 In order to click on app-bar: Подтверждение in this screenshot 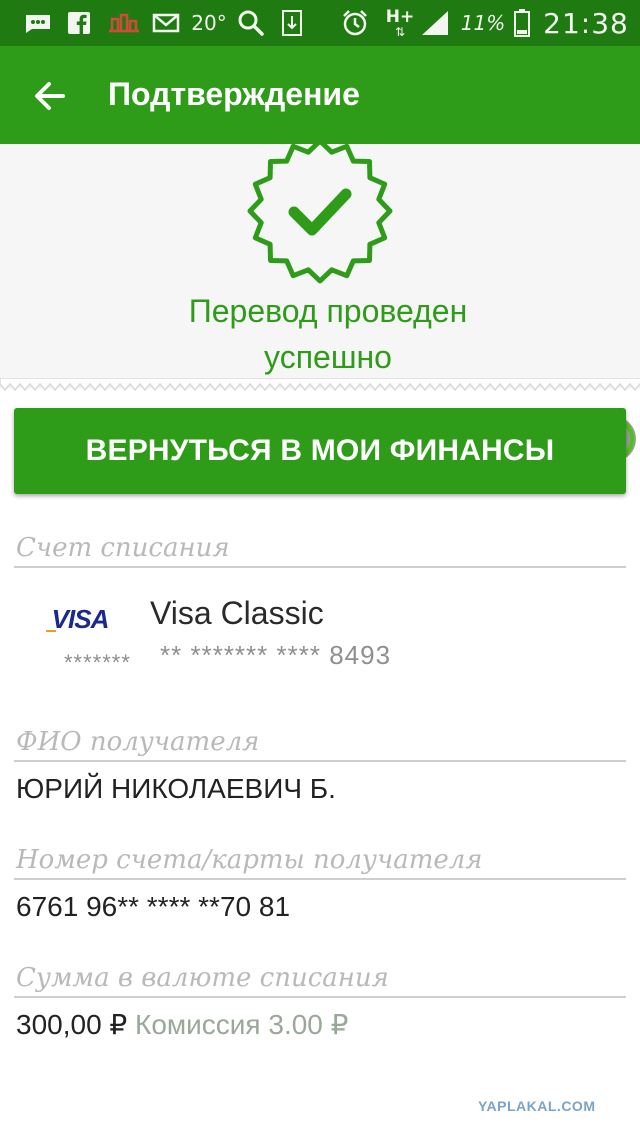, I will do `click(320, 95)`.